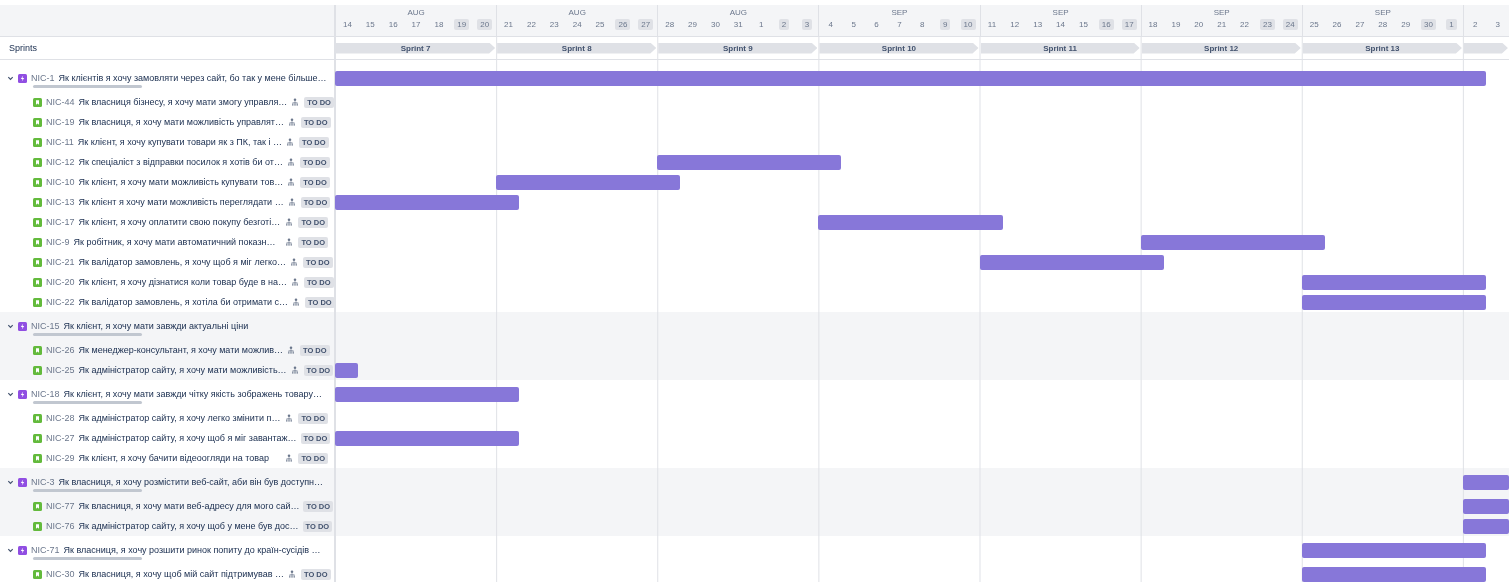 The image size is (1509, 582). I want to click on issue-key: NIC-27, so click(60, 438).